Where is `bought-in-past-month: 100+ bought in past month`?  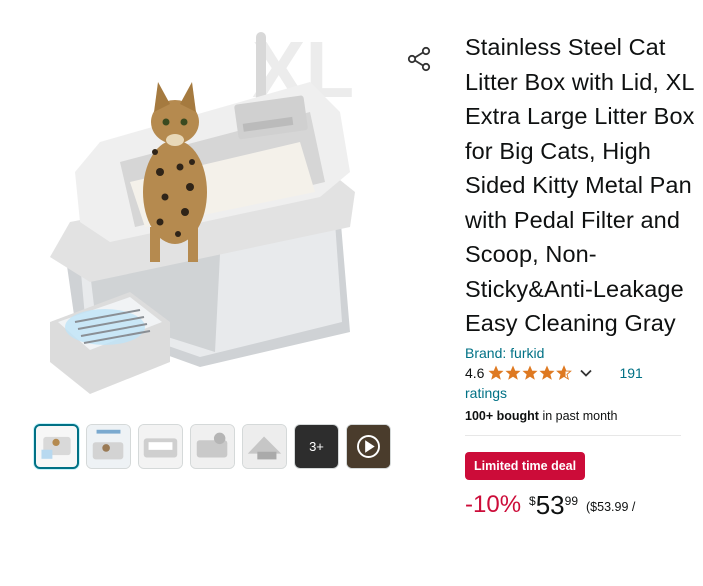
bought-in-past-month: 100+ bought in past month is located at coordinates (573, 422).